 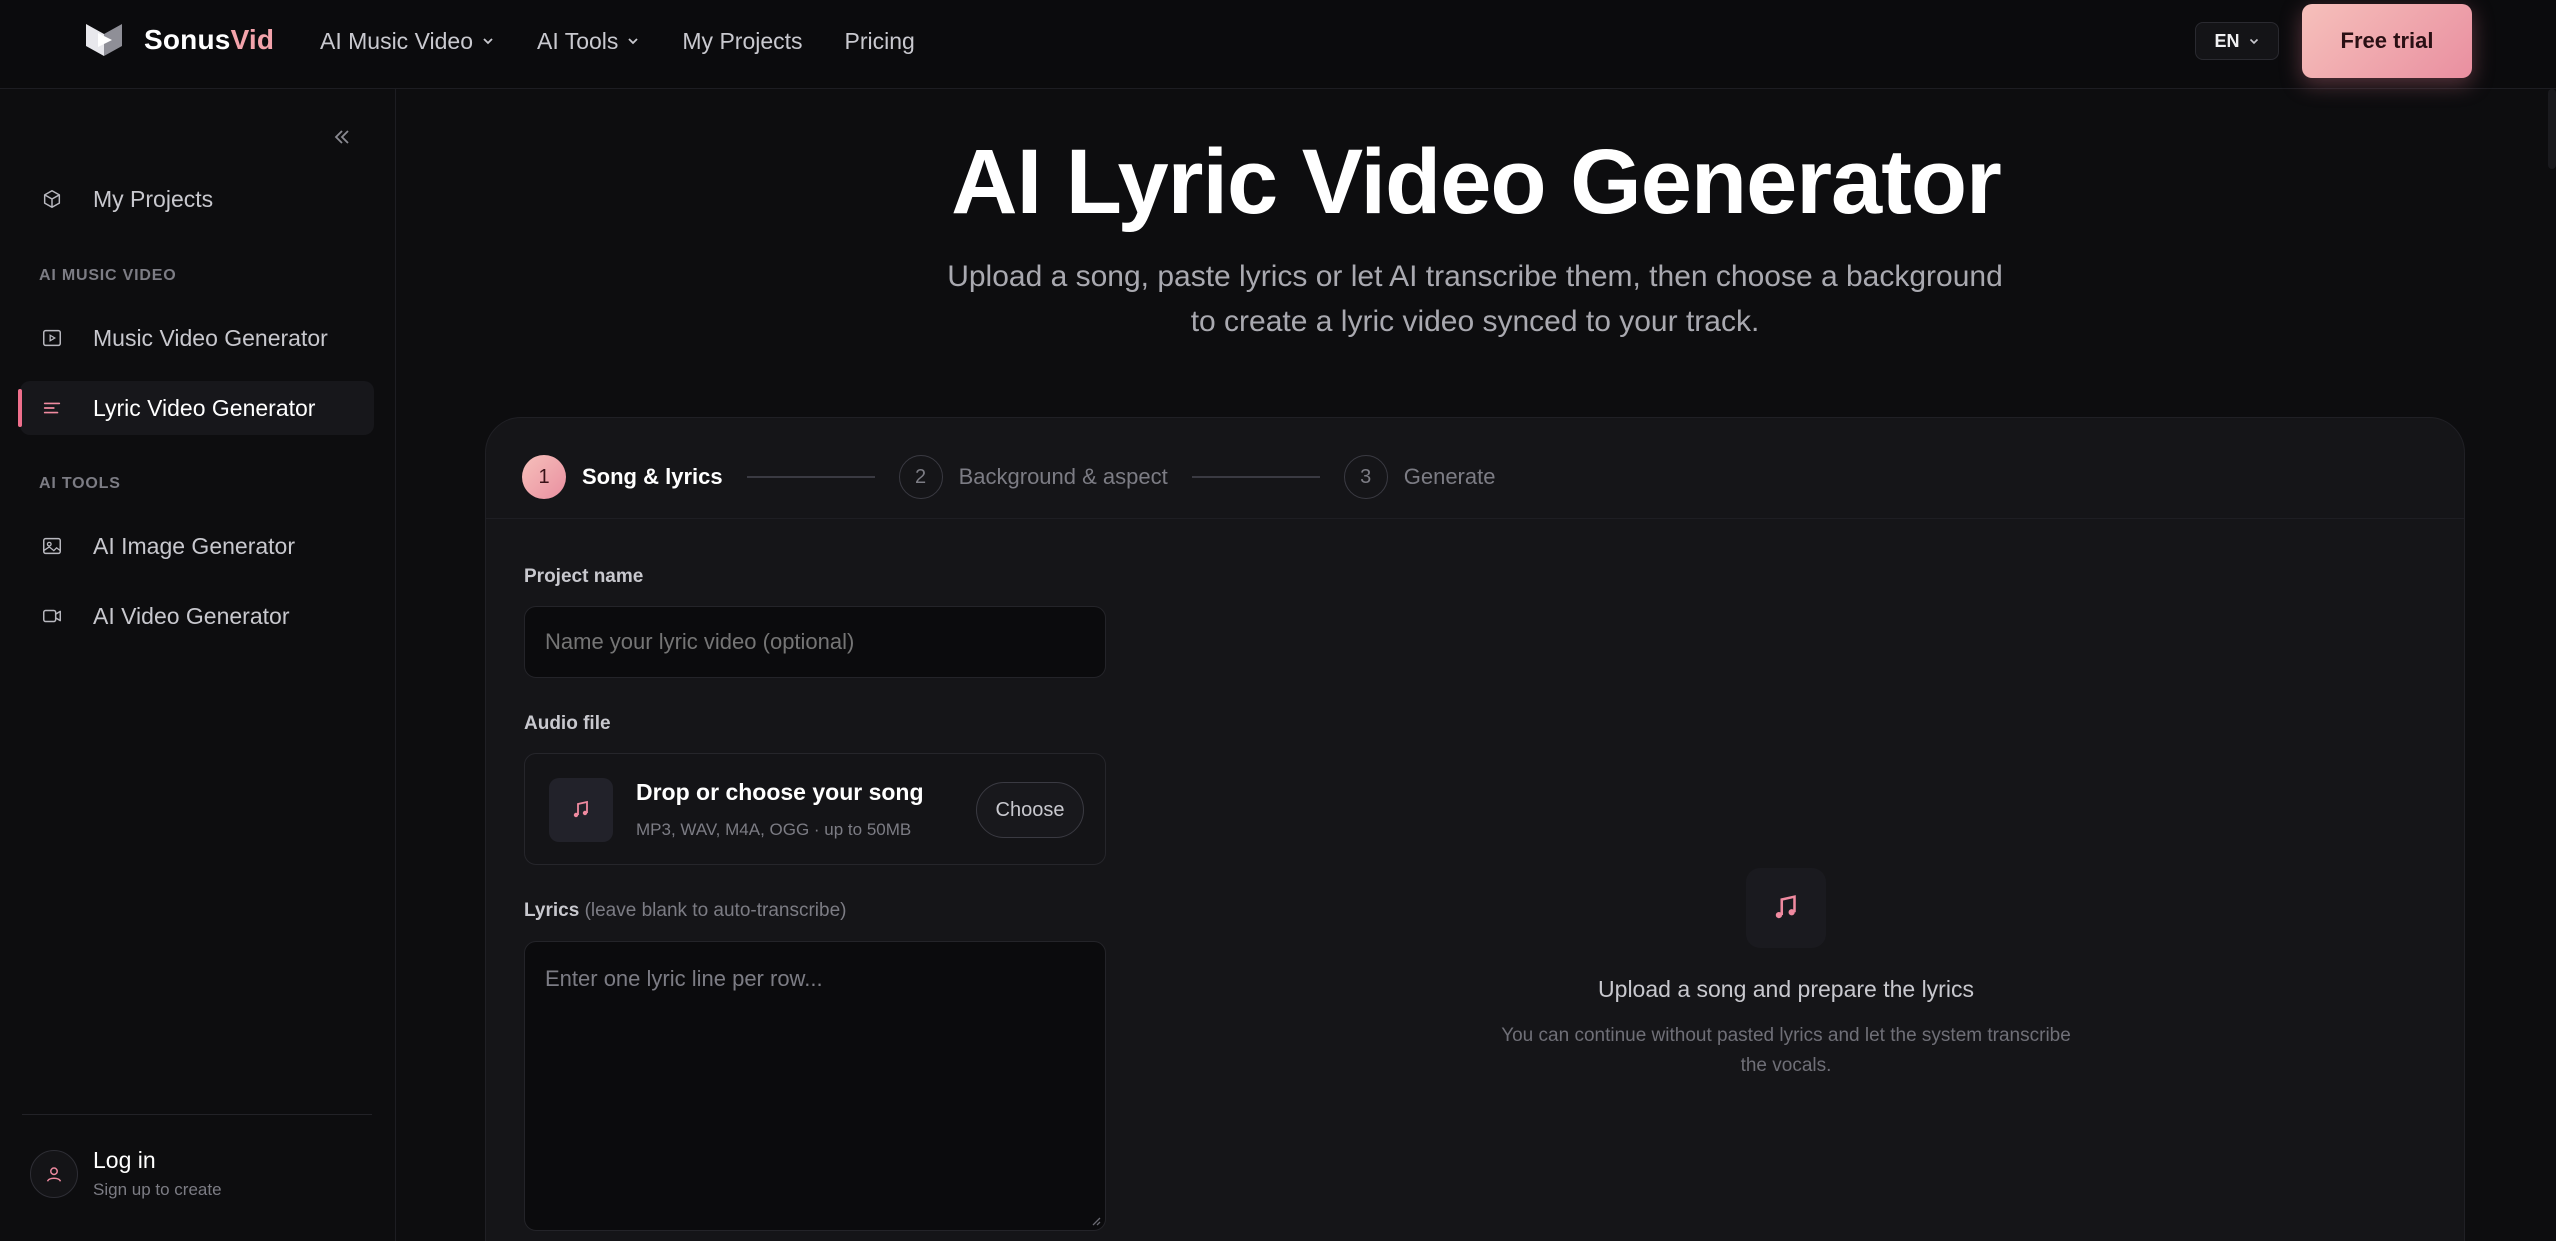 What do you see at coordinates (567, 723) in the screenshot?
I see `audio-file-label: Audio file` at bounding box center [567, 723].